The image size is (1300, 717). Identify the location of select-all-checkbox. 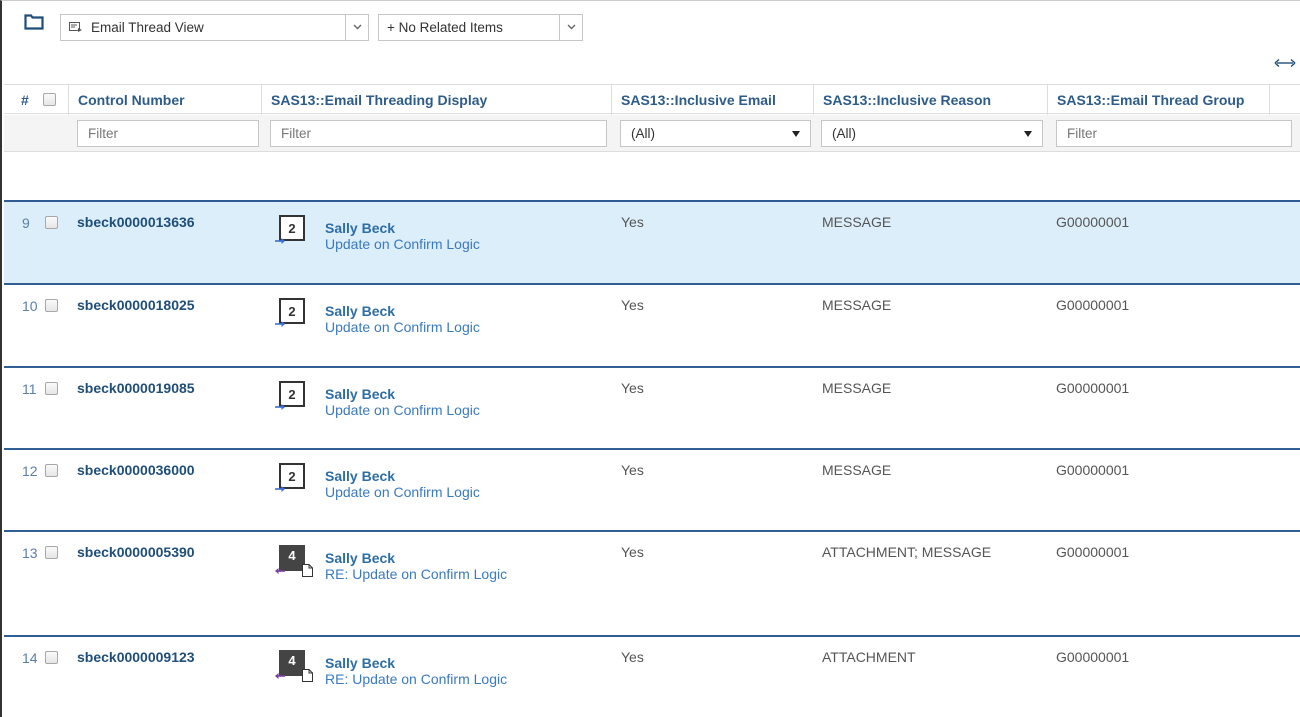
(49, 99).